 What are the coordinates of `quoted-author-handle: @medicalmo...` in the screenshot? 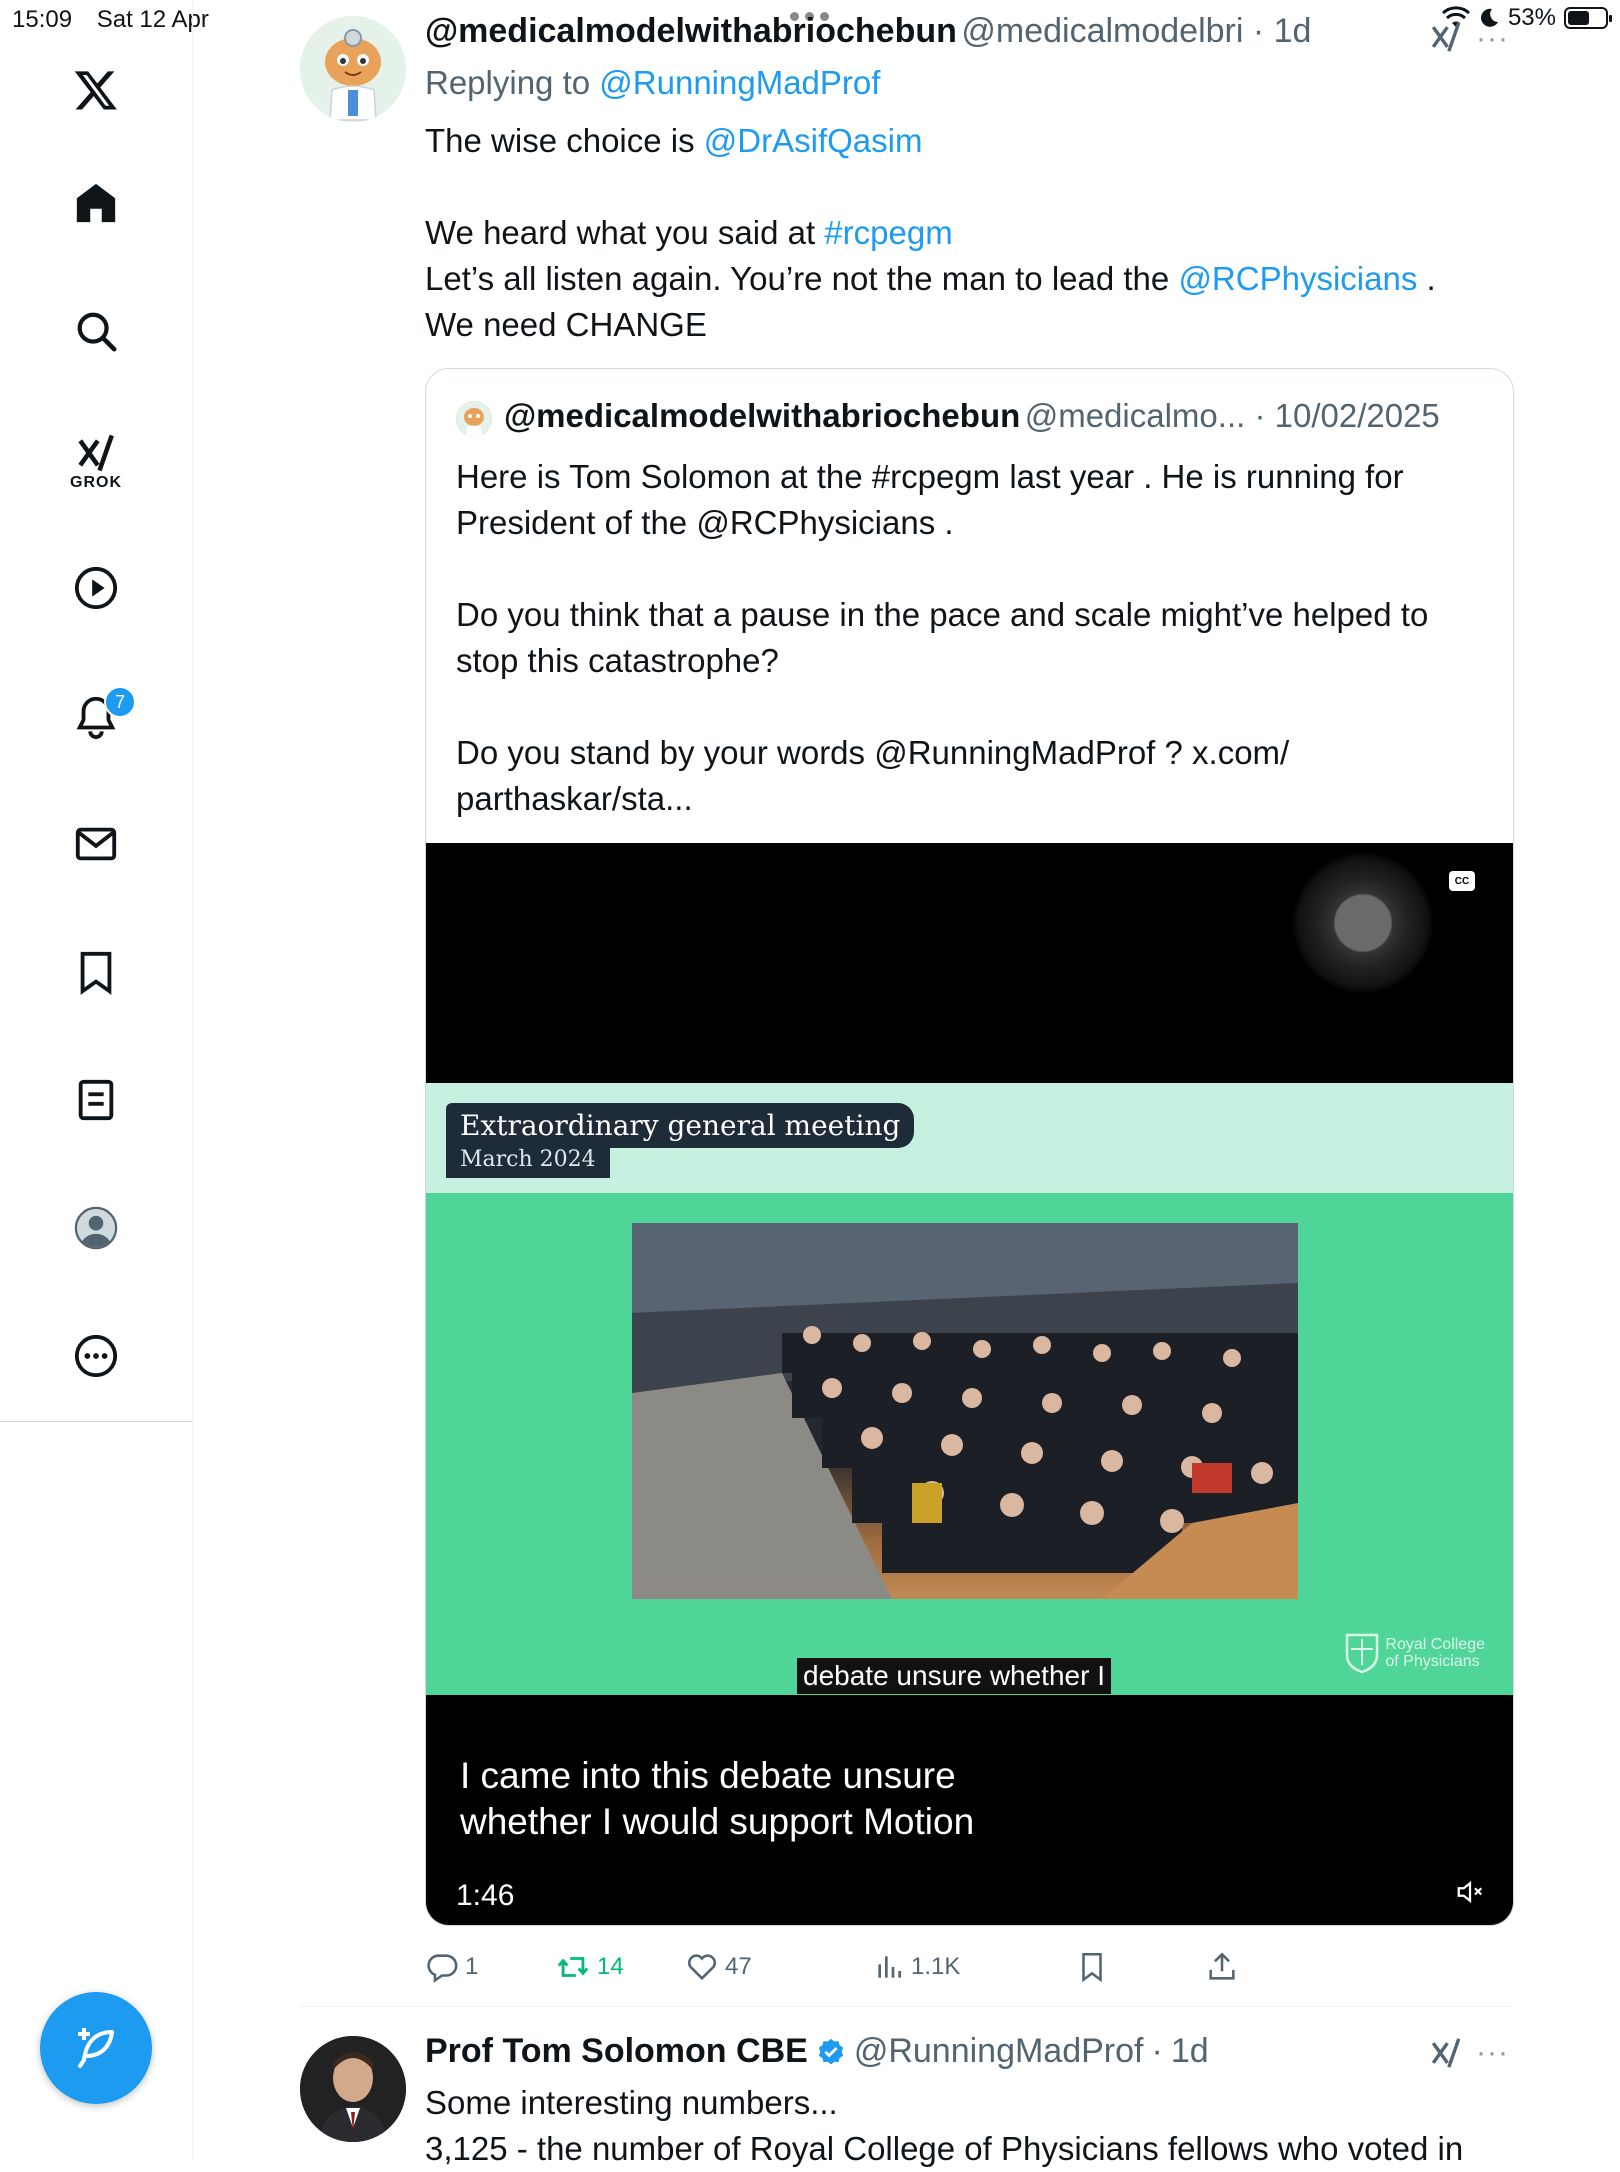 It's located at (1135, 415).